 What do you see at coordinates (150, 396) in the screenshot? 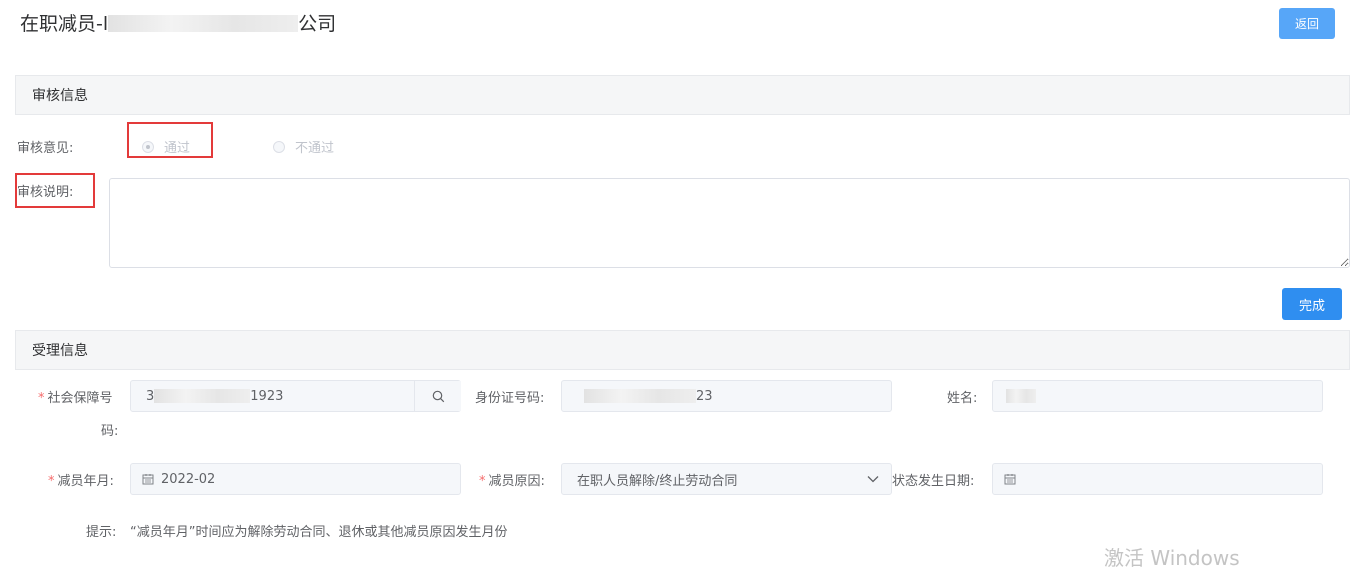
I see `ss-number-value-start: 3` at bounding box center [150, 396].